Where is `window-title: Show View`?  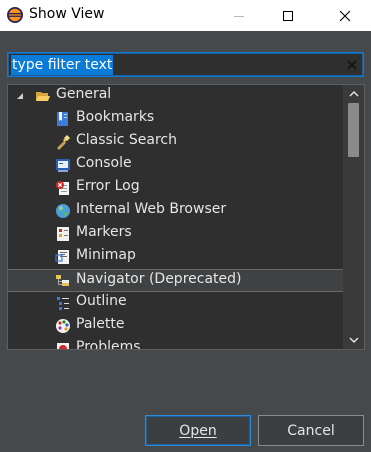 window-title: Show View is located at coordinates (67, 14).